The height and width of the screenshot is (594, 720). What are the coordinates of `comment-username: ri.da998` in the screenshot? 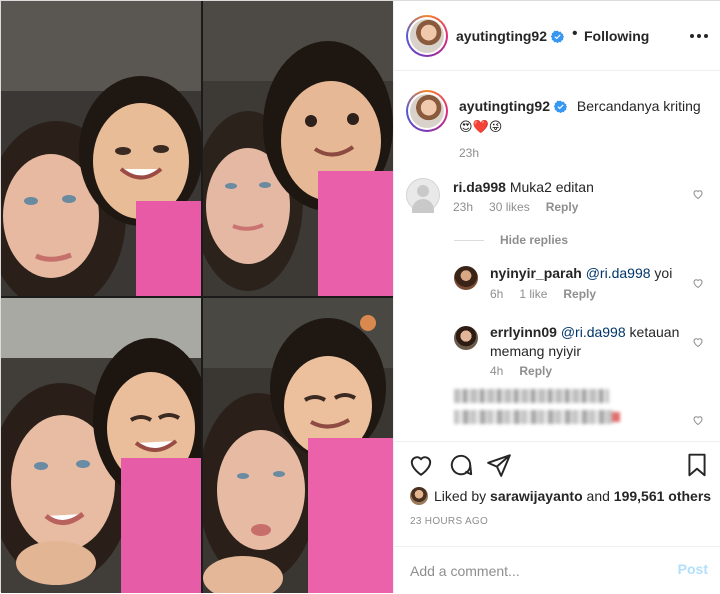 It's located at (479, 187).